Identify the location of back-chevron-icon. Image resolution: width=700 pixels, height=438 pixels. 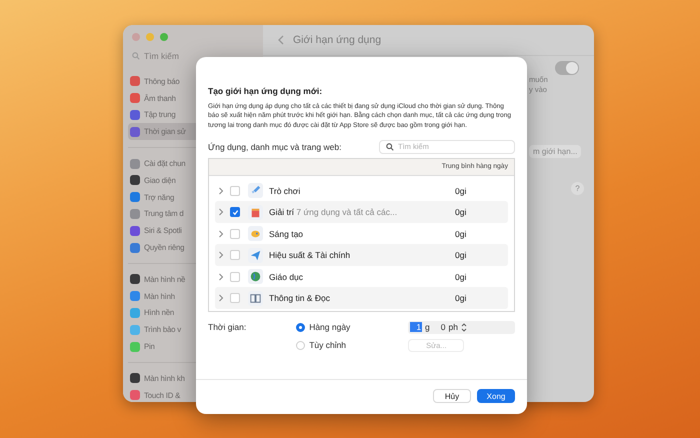
(281, 40).